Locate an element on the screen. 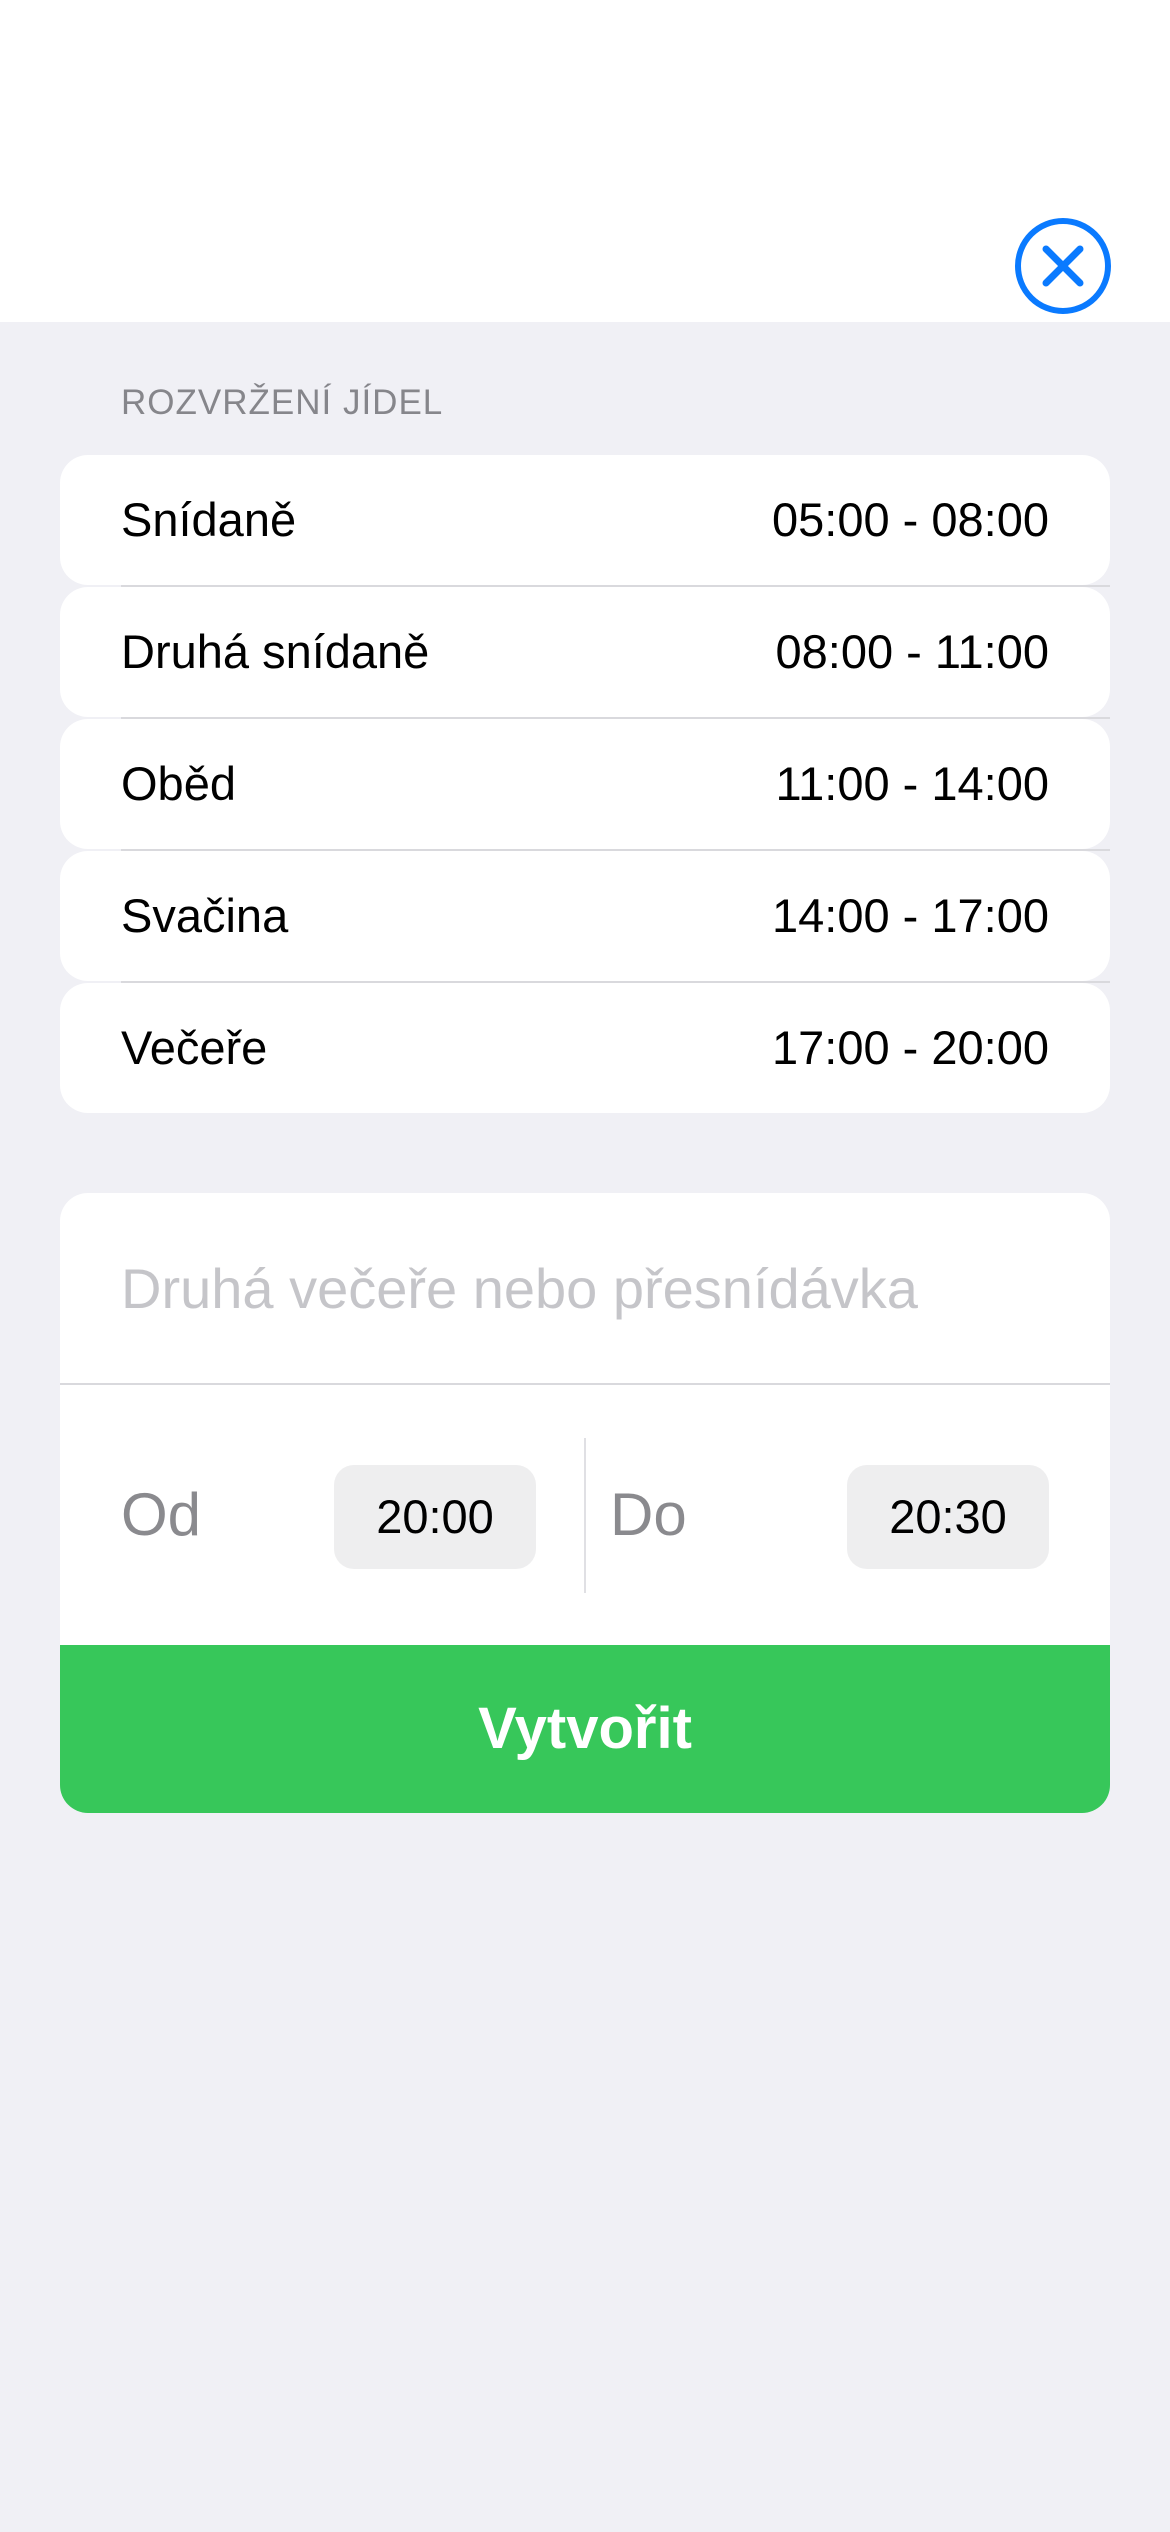  meal-row-svacina: Svačina 14:00 - 17:00 is located at coordinates (585, 917).